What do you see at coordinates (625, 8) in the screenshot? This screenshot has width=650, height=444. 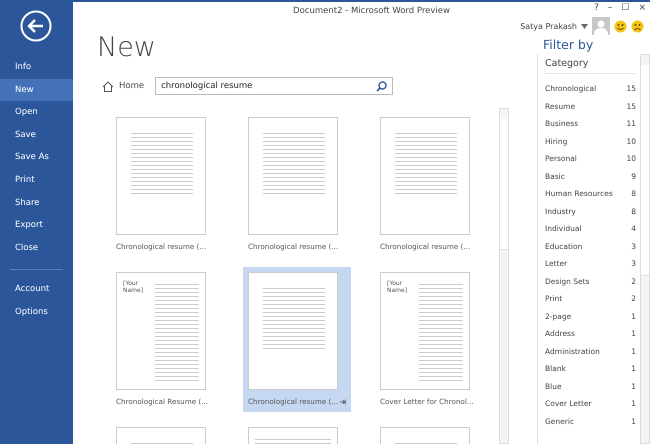 I see `window-control: ☐` at bounding box center [625, 8].